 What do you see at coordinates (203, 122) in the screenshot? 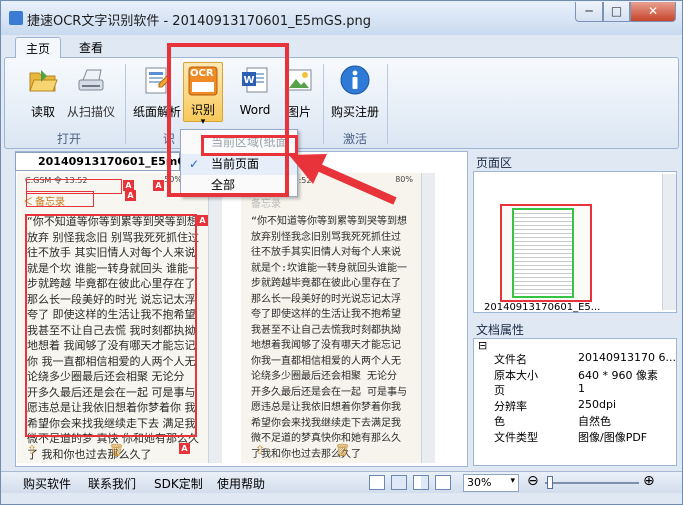
I see `recognize-dropdown-arrow: ▾` at bounding box center [203, 122].